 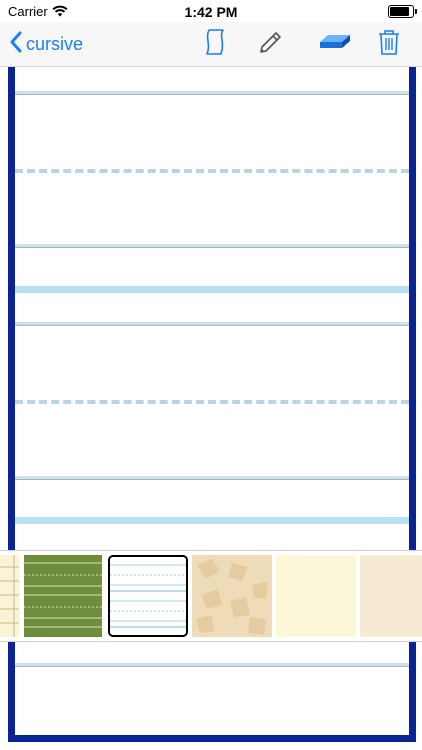 I want to click on clock: 1:42 PM, so click(x=211, y=12).